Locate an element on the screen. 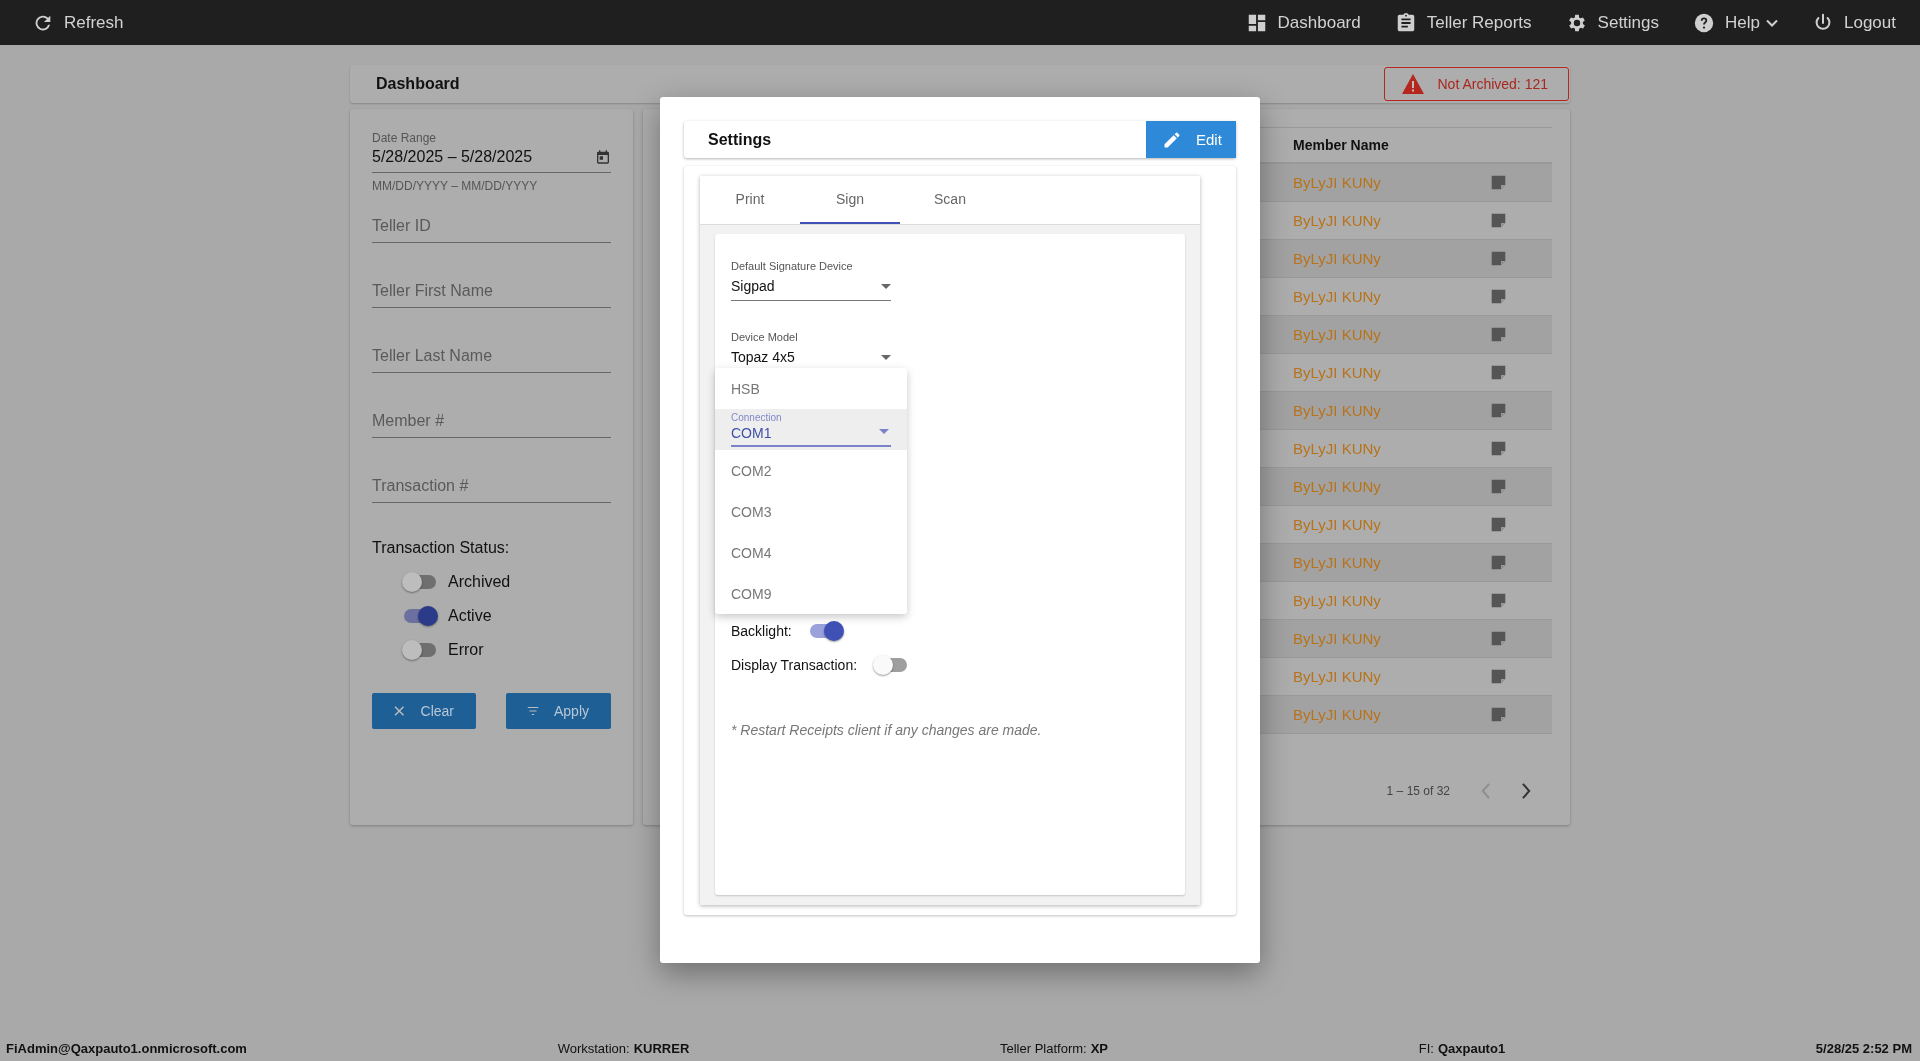 This screenshot has width=1920, height=1061. input-field: Teller Last Name is located at coordinates (491, 357).